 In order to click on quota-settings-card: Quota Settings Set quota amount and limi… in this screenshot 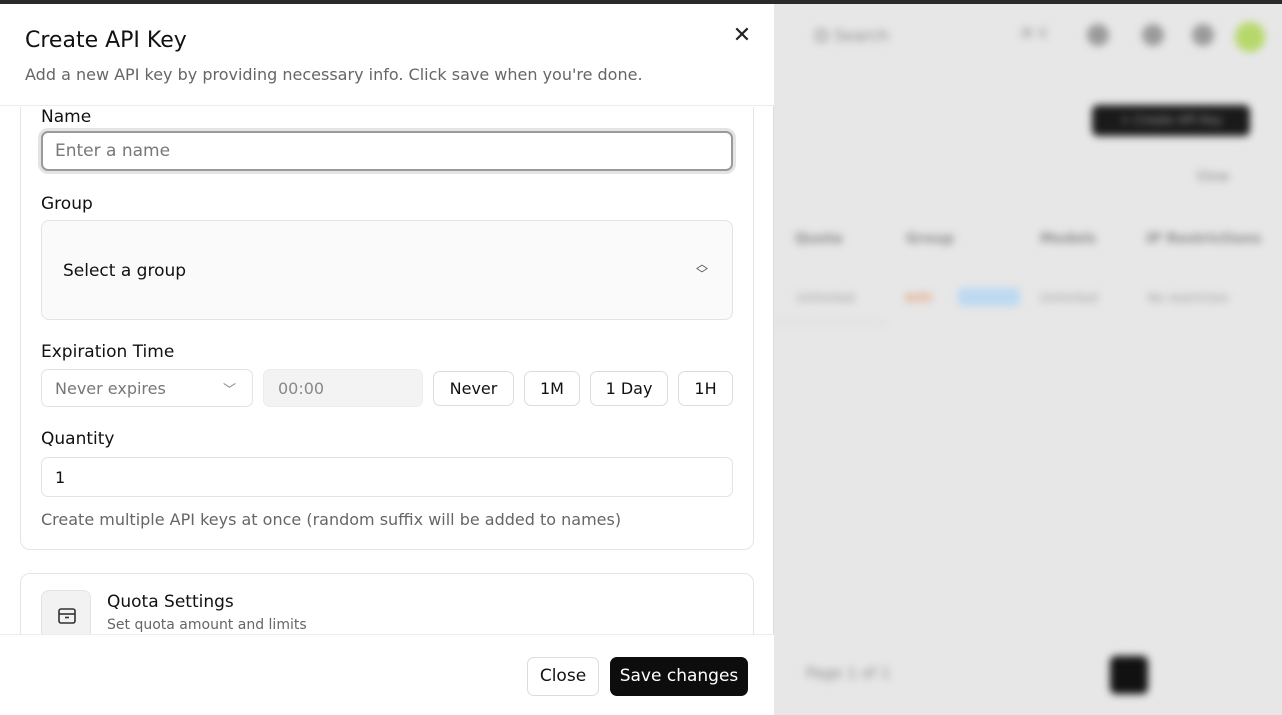, I will do `click(387, 603)`.